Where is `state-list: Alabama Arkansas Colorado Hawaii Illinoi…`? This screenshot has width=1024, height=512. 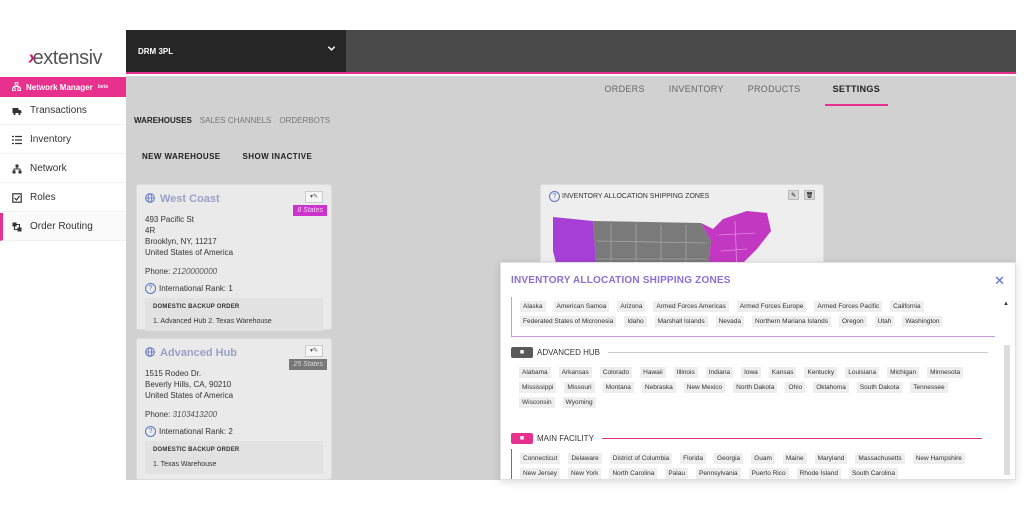
state-list: Alabama Arkansas Colorado Hawaii Illinoi… is located at coordinates (753, 387).